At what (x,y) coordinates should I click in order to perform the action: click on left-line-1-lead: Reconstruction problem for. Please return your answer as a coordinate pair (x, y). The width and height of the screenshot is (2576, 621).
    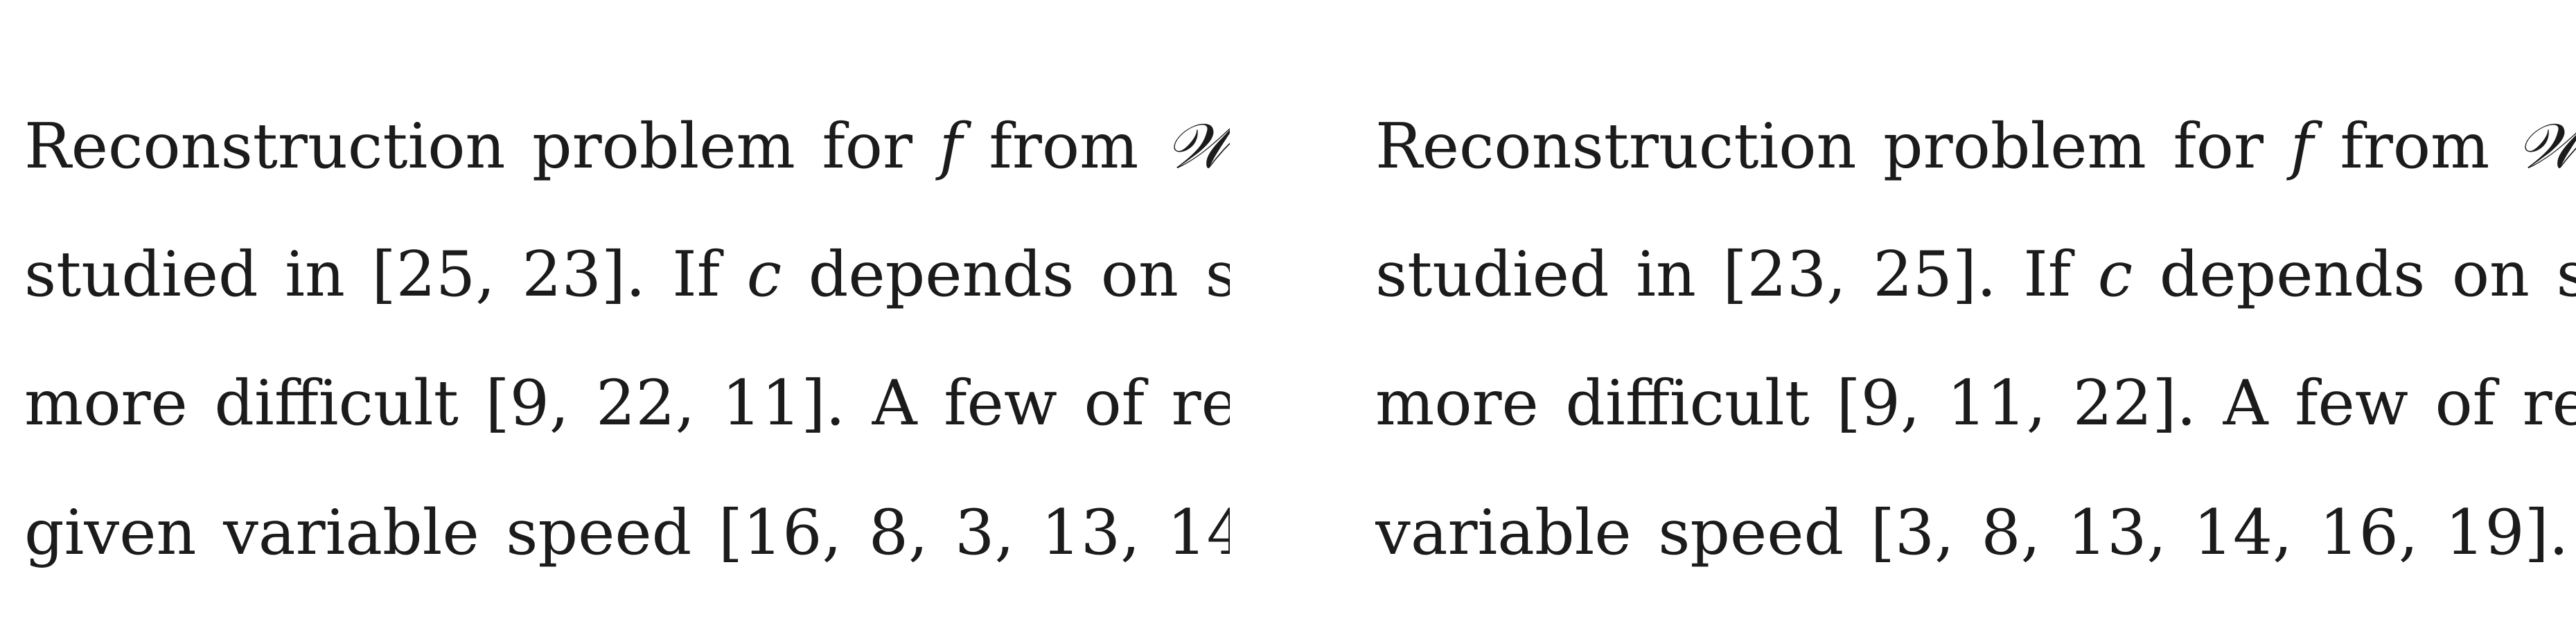
    Looking at the image, I should click on (481, 146).